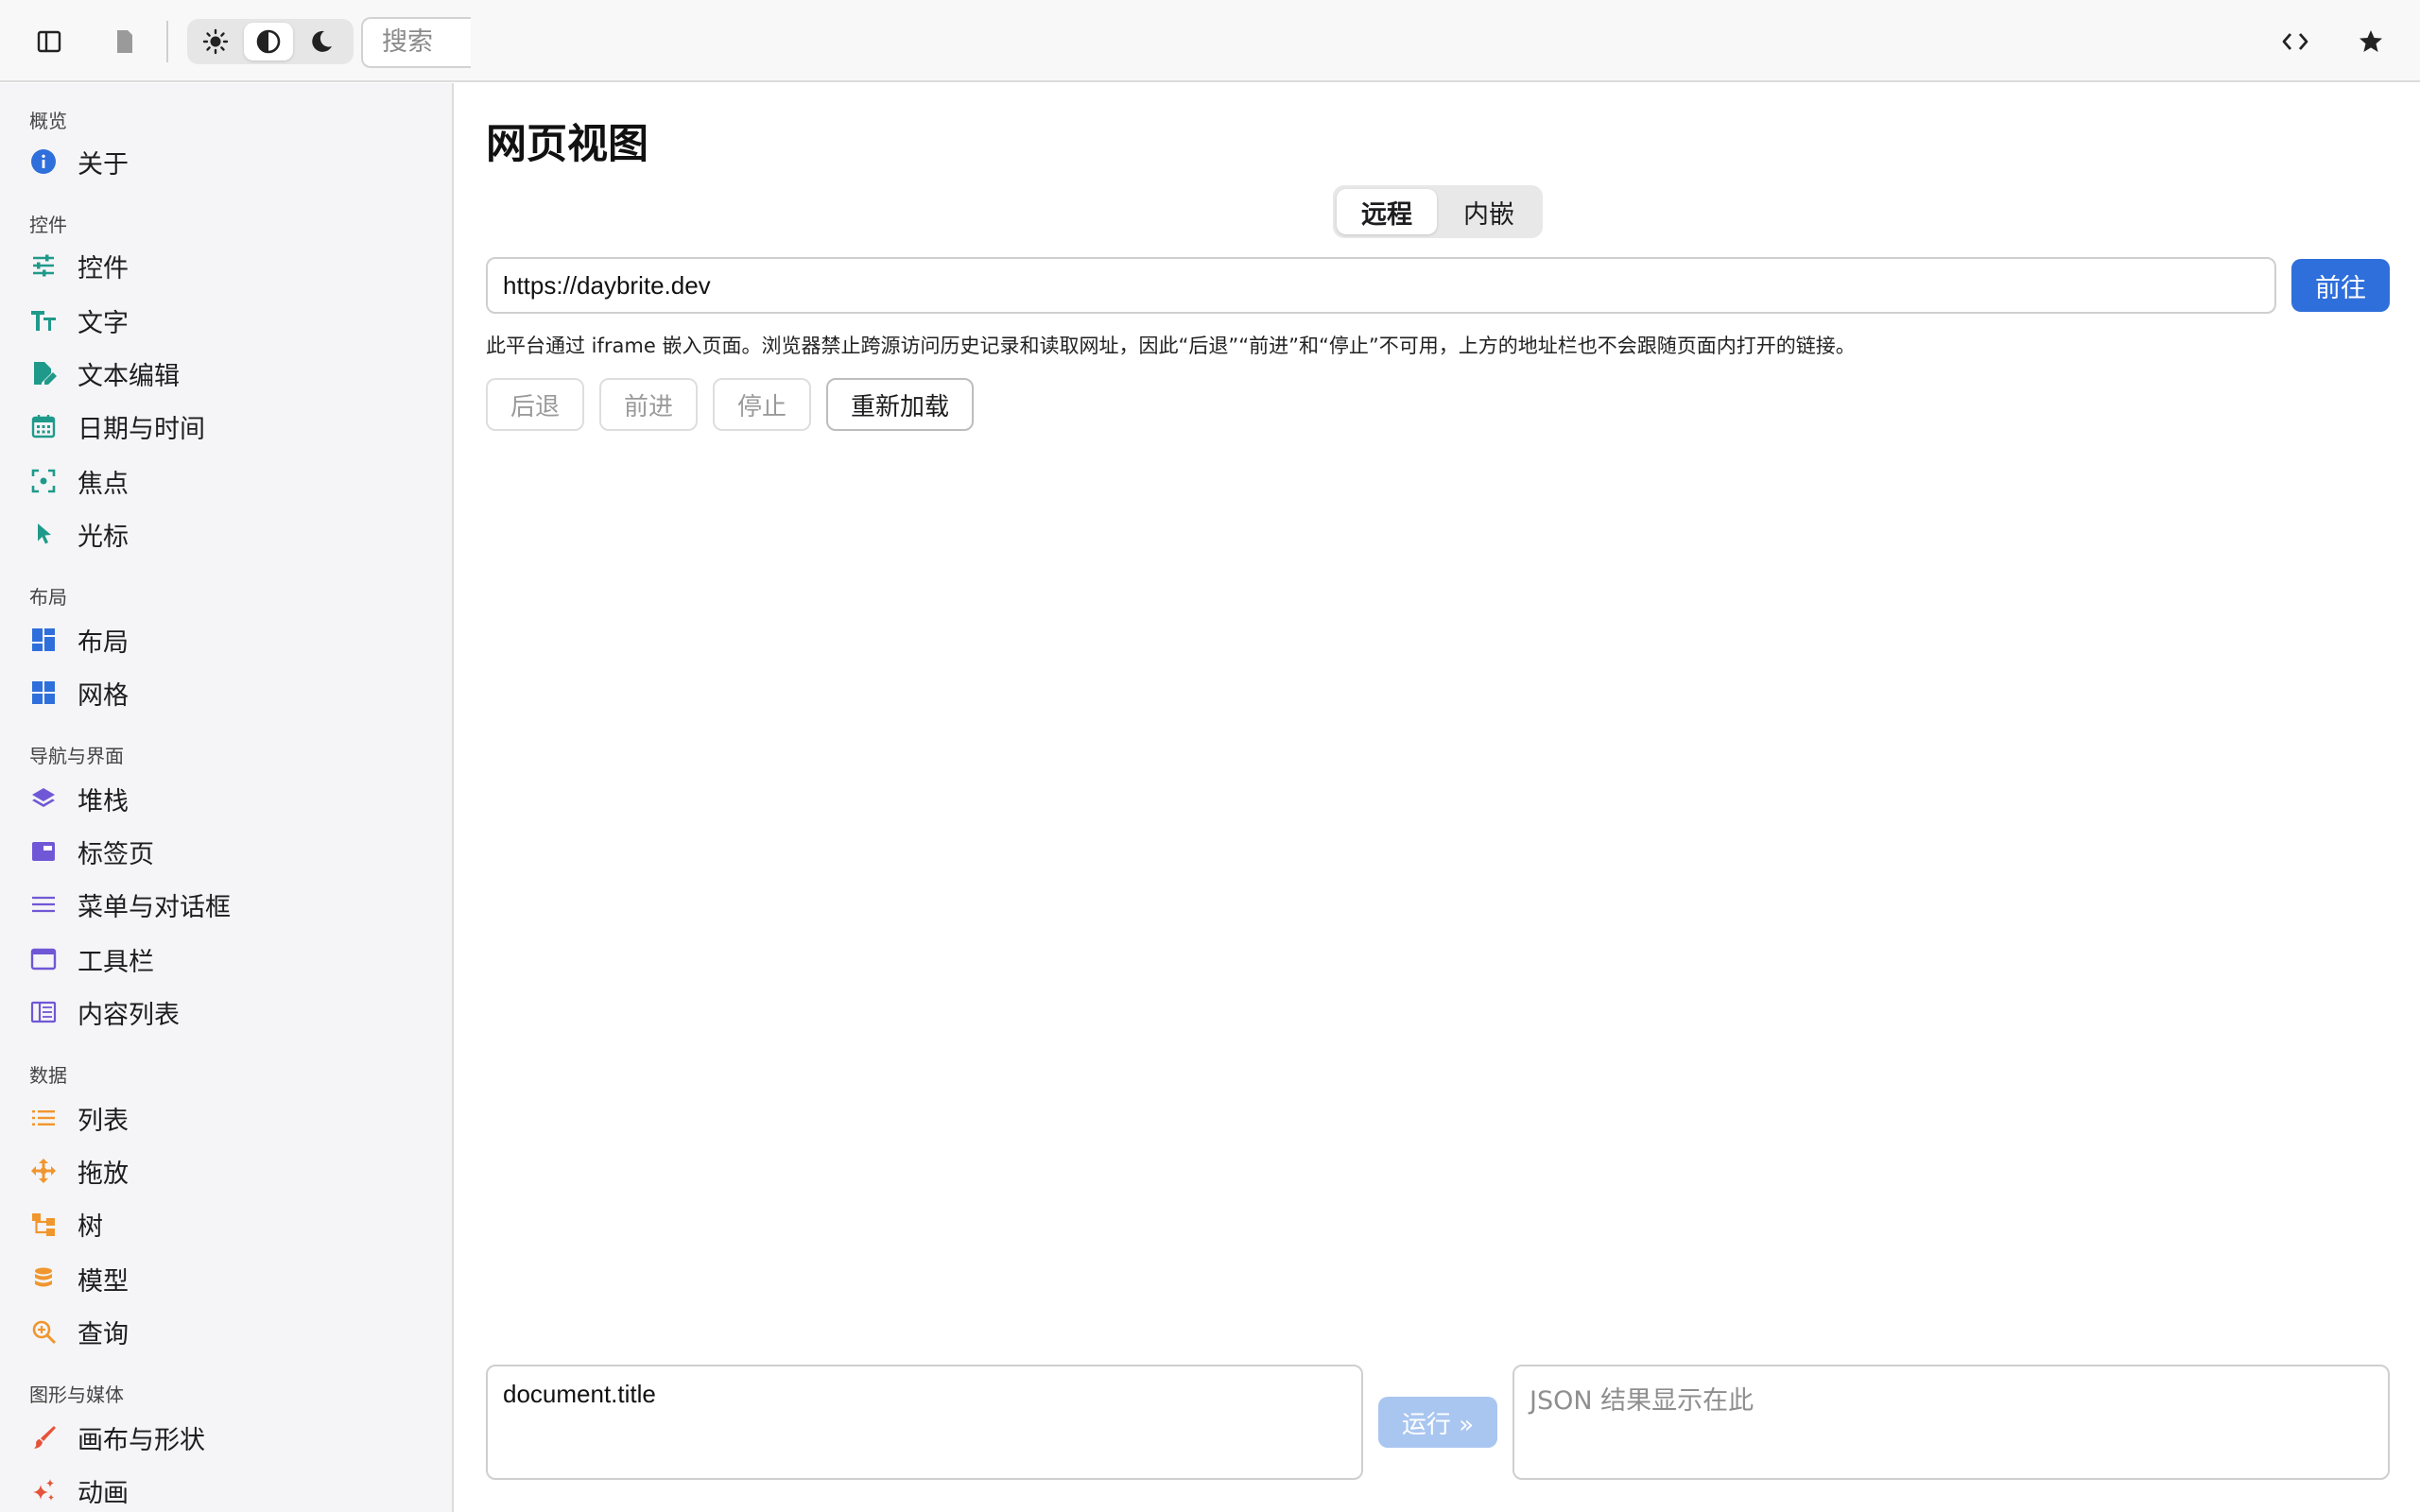 The height and width of the screenshot is (1512, 2420). Describe the element at coordinates (226, 1489) in the screenshot. I see `sidebar-item-animation: 动画` at that location.